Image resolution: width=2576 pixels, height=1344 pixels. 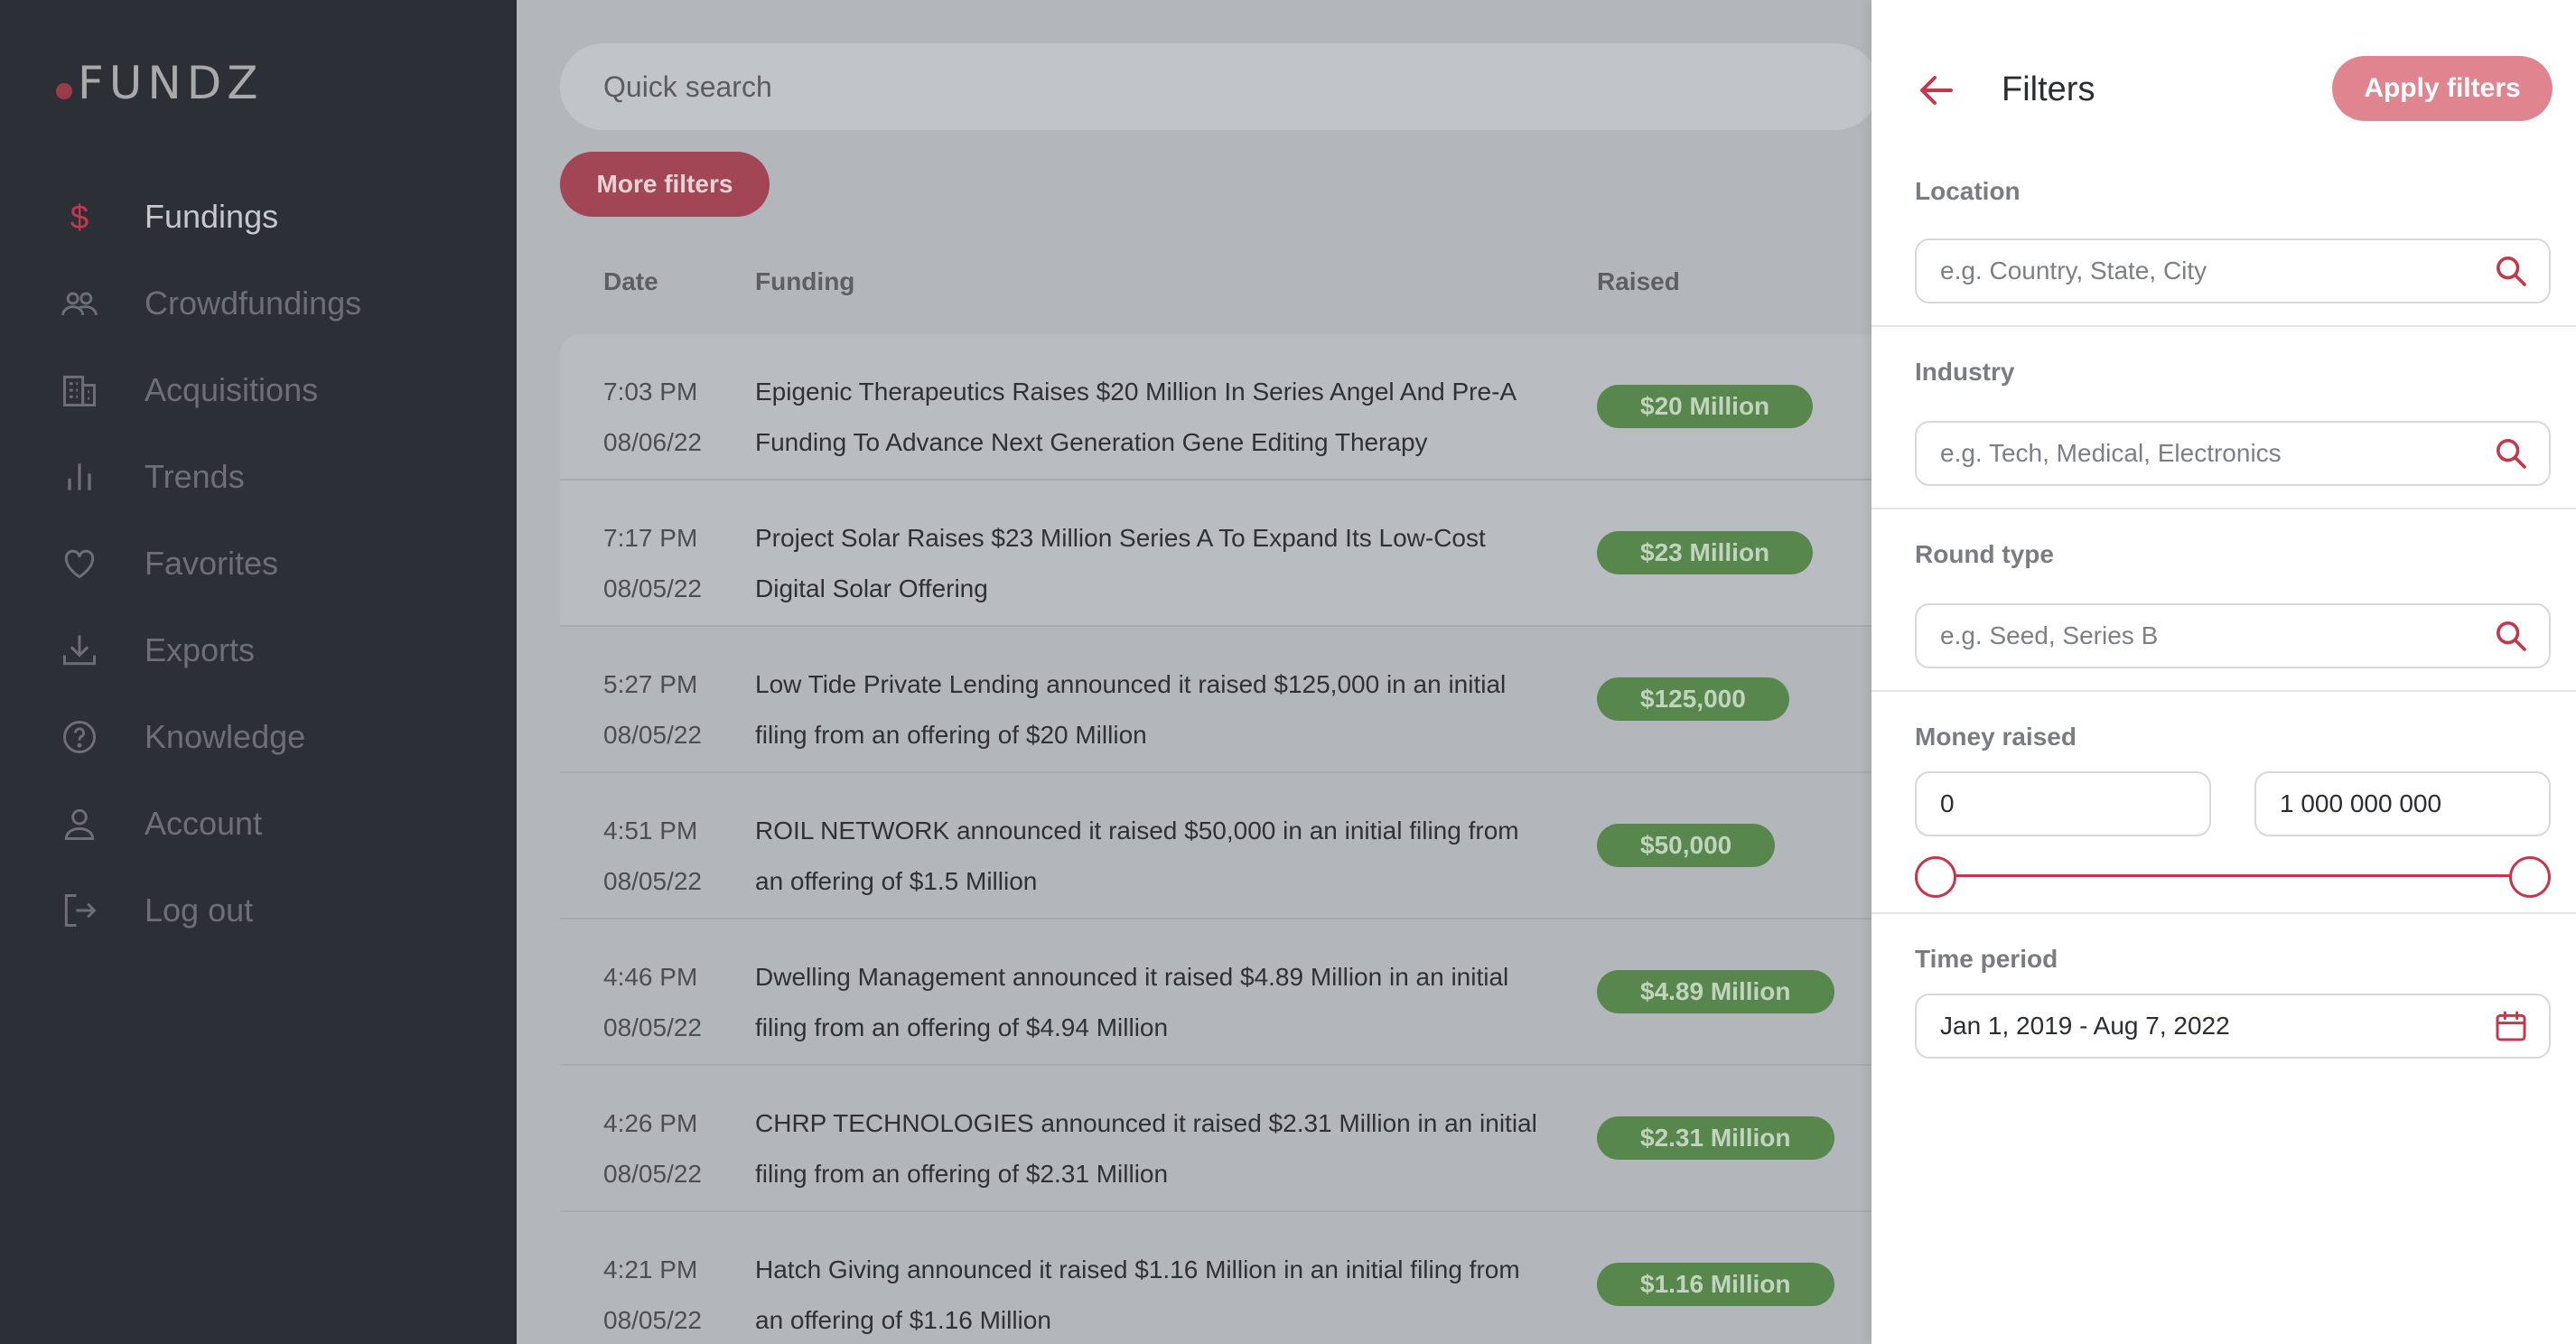 I want to click on fundz-logo: FUNDZ, so click(x=160, y=83).